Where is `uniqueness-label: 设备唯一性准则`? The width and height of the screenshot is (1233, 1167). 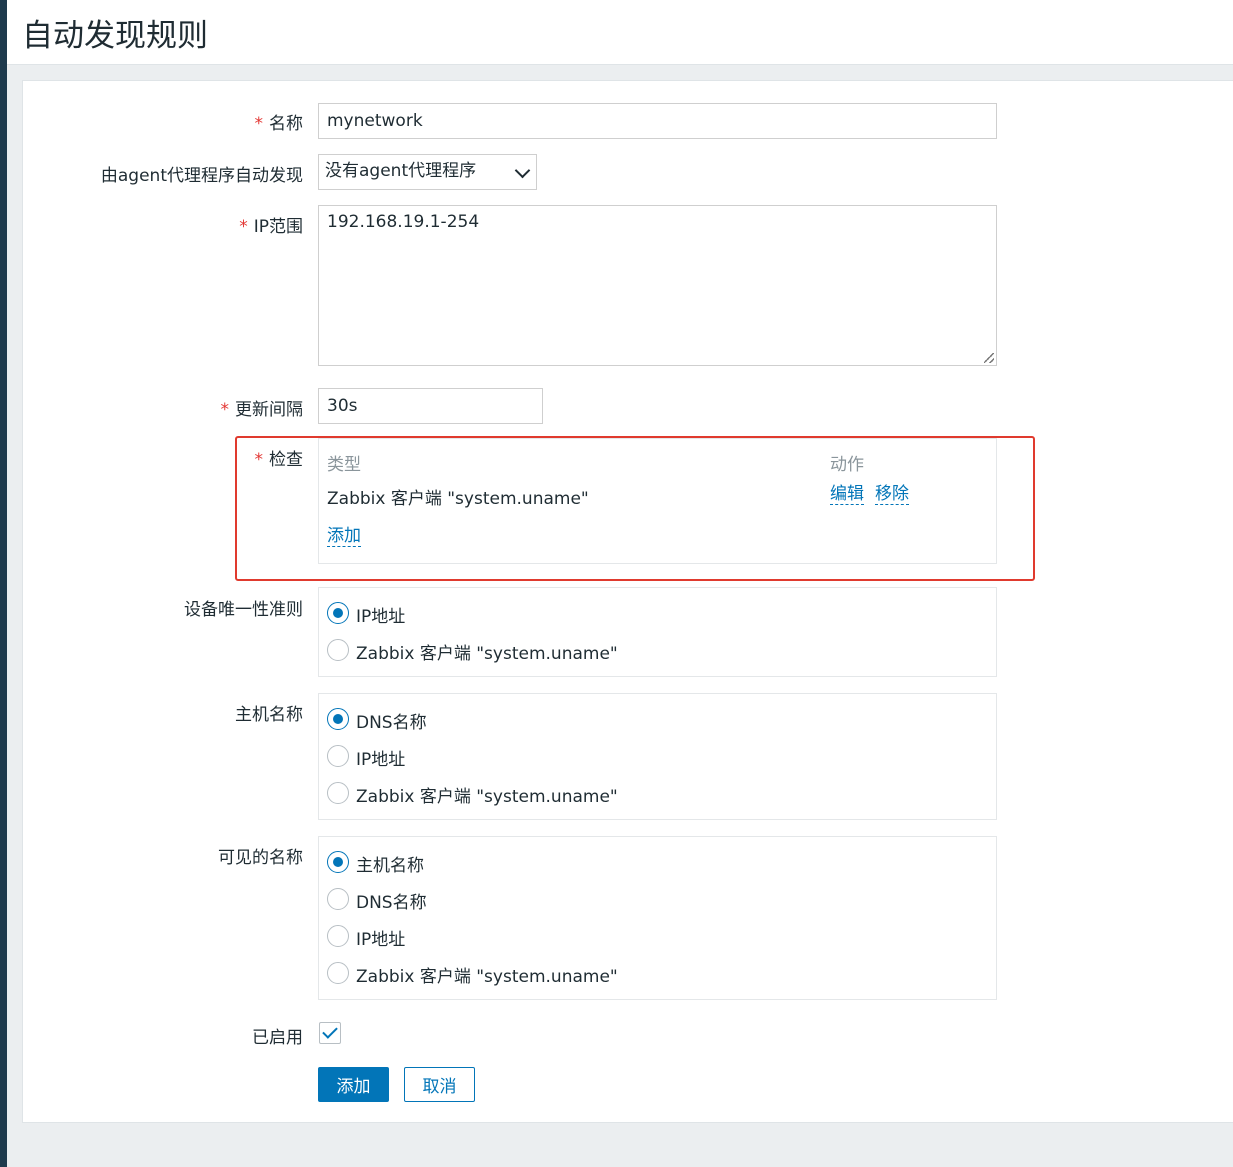 uniqueness-label: 设备唯一性准则 is located at coordinates (243, 610).